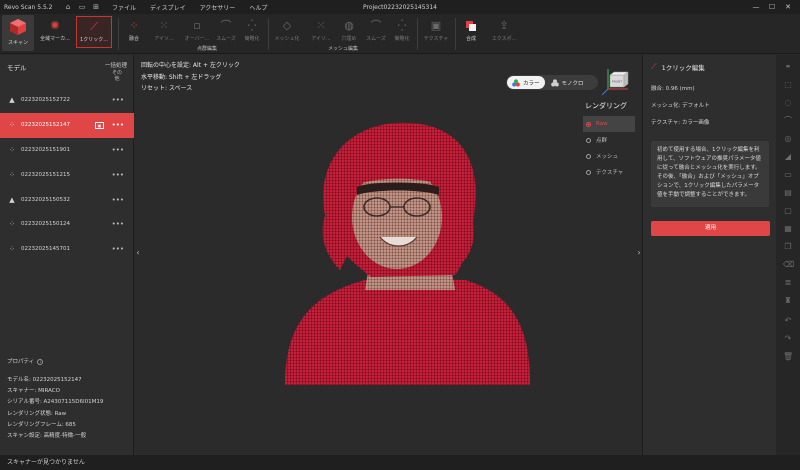 The height and width of the screenshot is (470, 800). I want to click on fill-holes-label: 穴埋め, so click(349, 39).